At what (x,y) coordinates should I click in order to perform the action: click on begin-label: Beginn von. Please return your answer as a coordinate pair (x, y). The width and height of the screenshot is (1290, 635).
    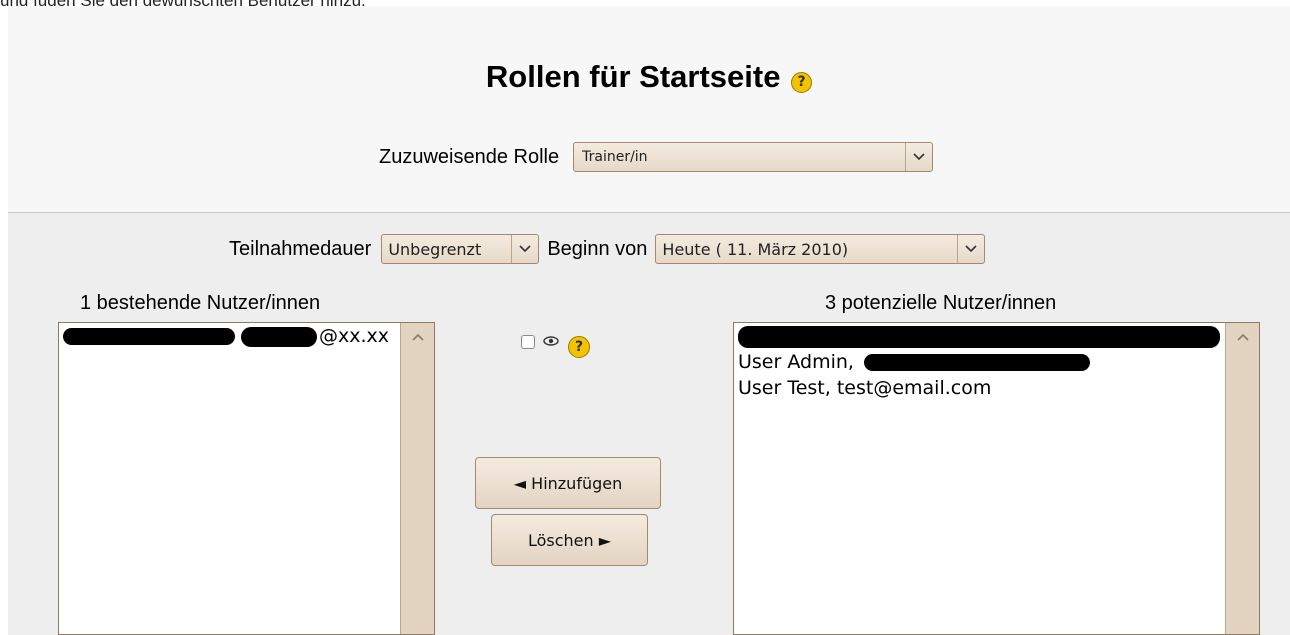
    Looking at the image, I should click on (597, 248).